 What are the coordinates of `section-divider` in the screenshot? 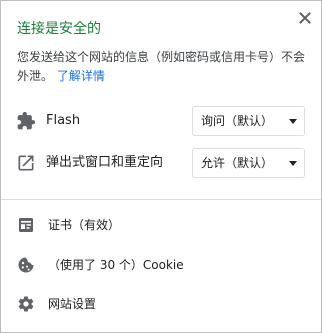 It's located at (161, 199).